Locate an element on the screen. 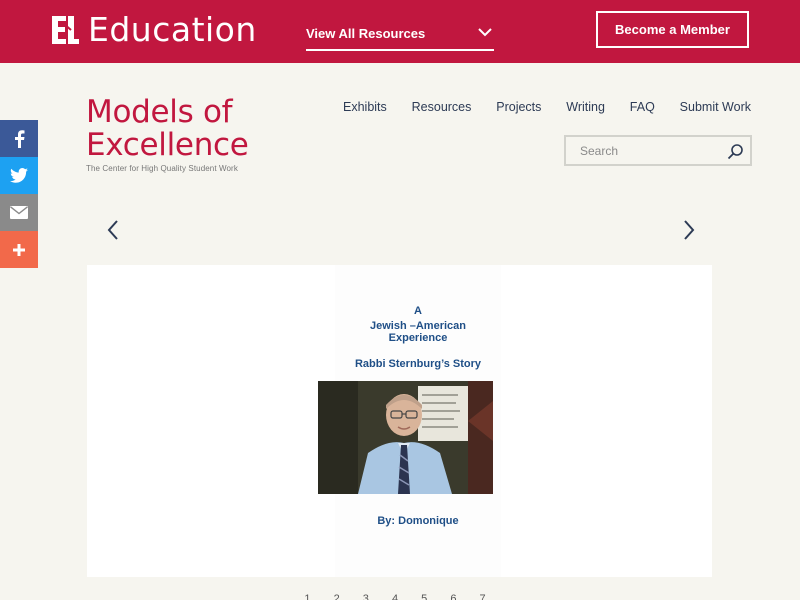 The image size is (800, 600). twitter-share-button is located at coordinates (19, 175).